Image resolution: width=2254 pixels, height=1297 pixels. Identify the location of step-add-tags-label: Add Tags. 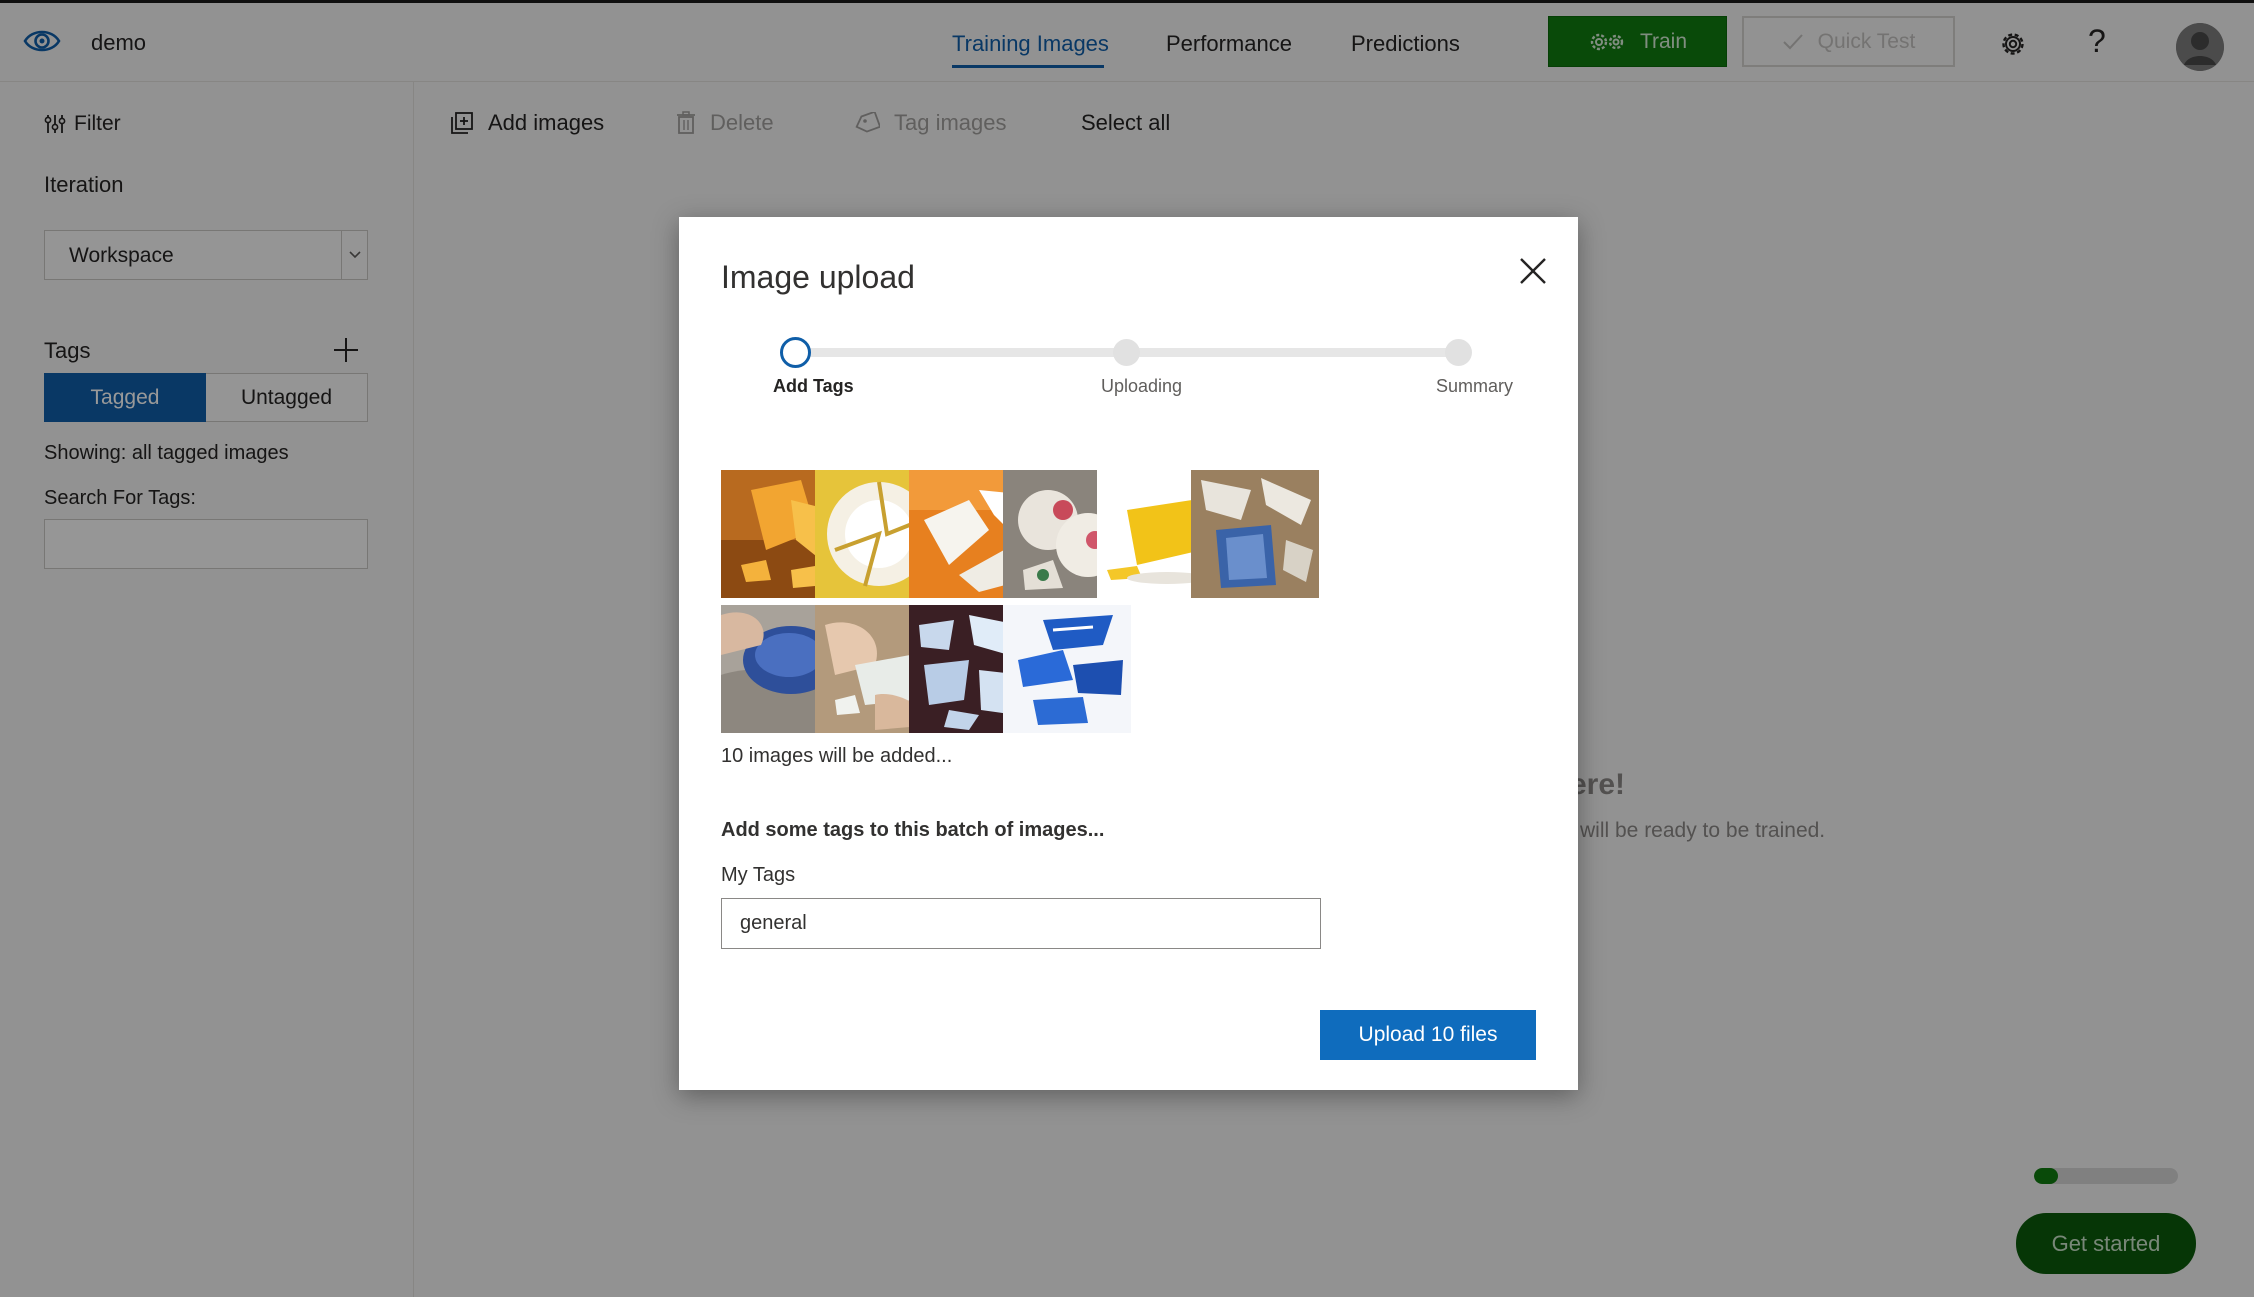
(813, 386).